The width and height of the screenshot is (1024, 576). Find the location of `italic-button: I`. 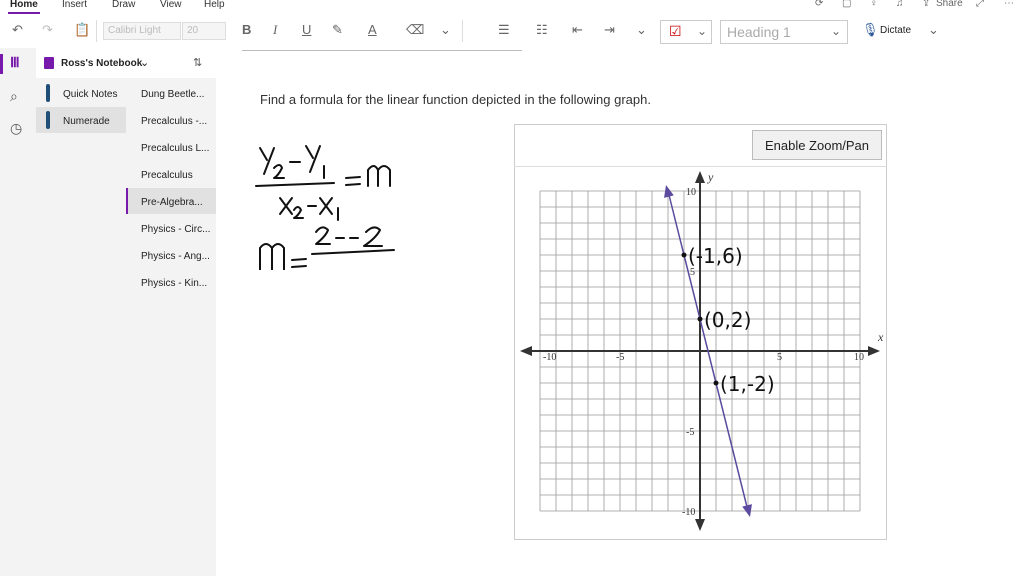

italic-button: I is located at coordinates (275, 30).